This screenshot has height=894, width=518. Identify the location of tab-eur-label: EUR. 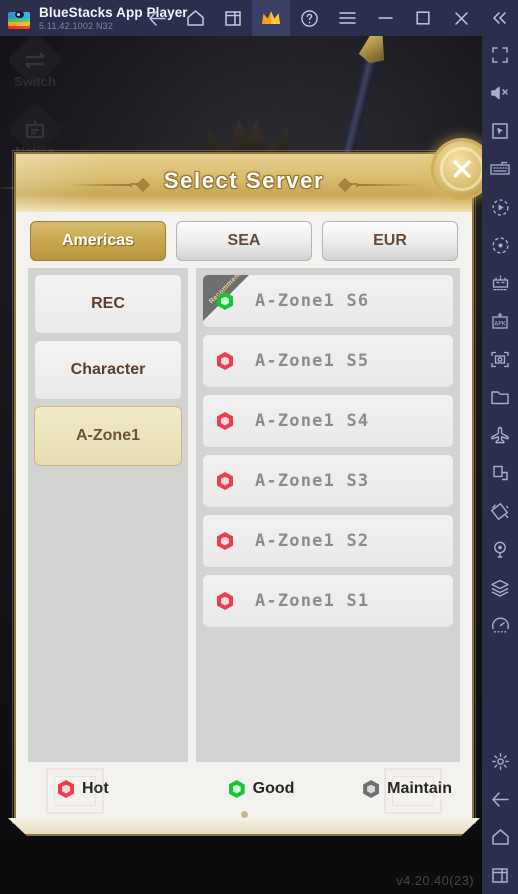
(390, 240).